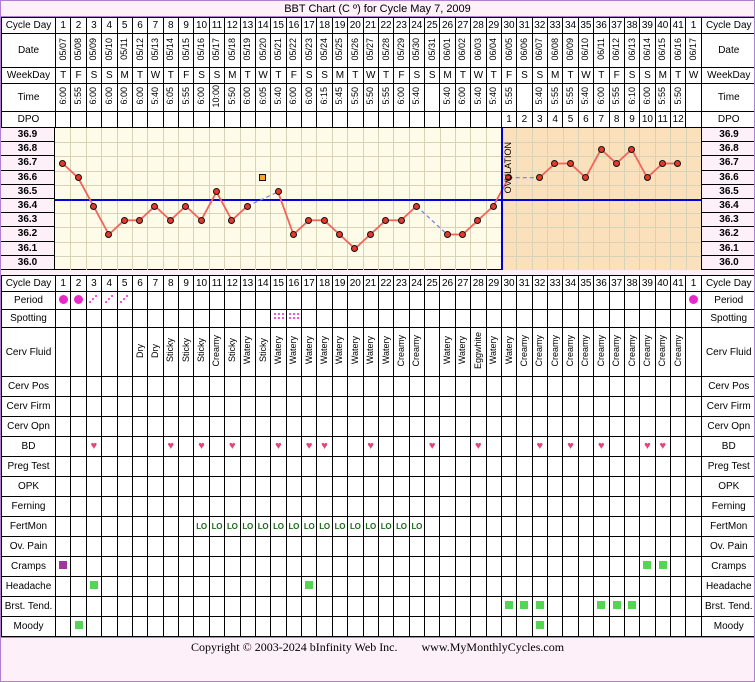 The image size is (755, 682). What do you see at coordinates (324, 25) in the screenshot?
I see `cycle-day-row-cell: 18` at bounding box center [324, 25].